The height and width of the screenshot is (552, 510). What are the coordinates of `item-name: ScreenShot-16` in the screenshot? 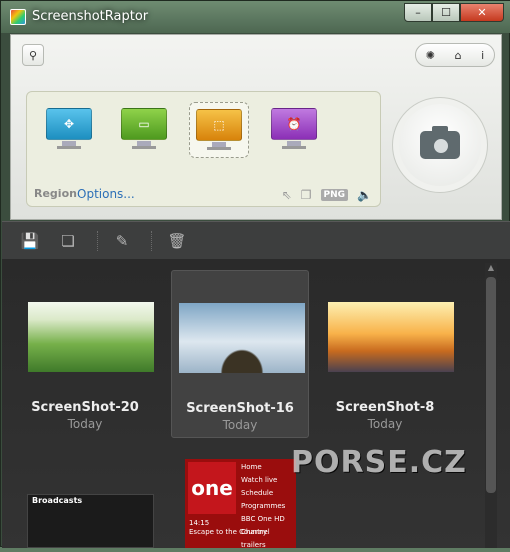 It's located at (240, 408).